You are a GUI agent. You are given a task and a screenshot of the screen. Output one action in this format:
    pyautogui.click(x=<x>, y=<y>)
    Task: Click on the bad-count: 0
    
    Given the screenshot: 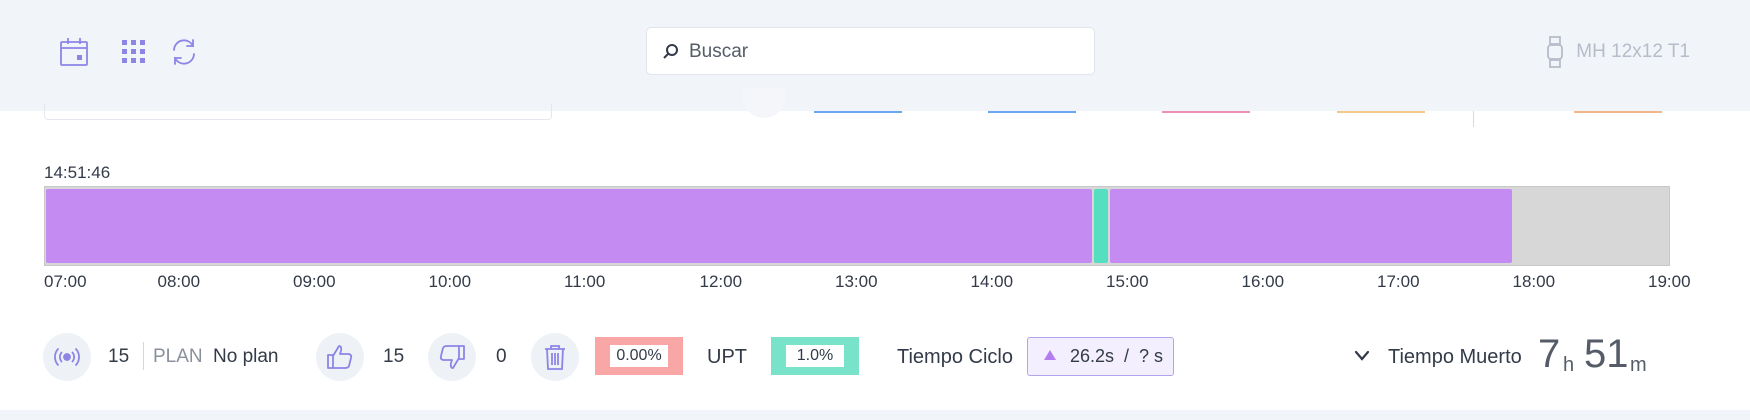 What is the action you would take?
    pyautogui.click(x=501, y=356)
    